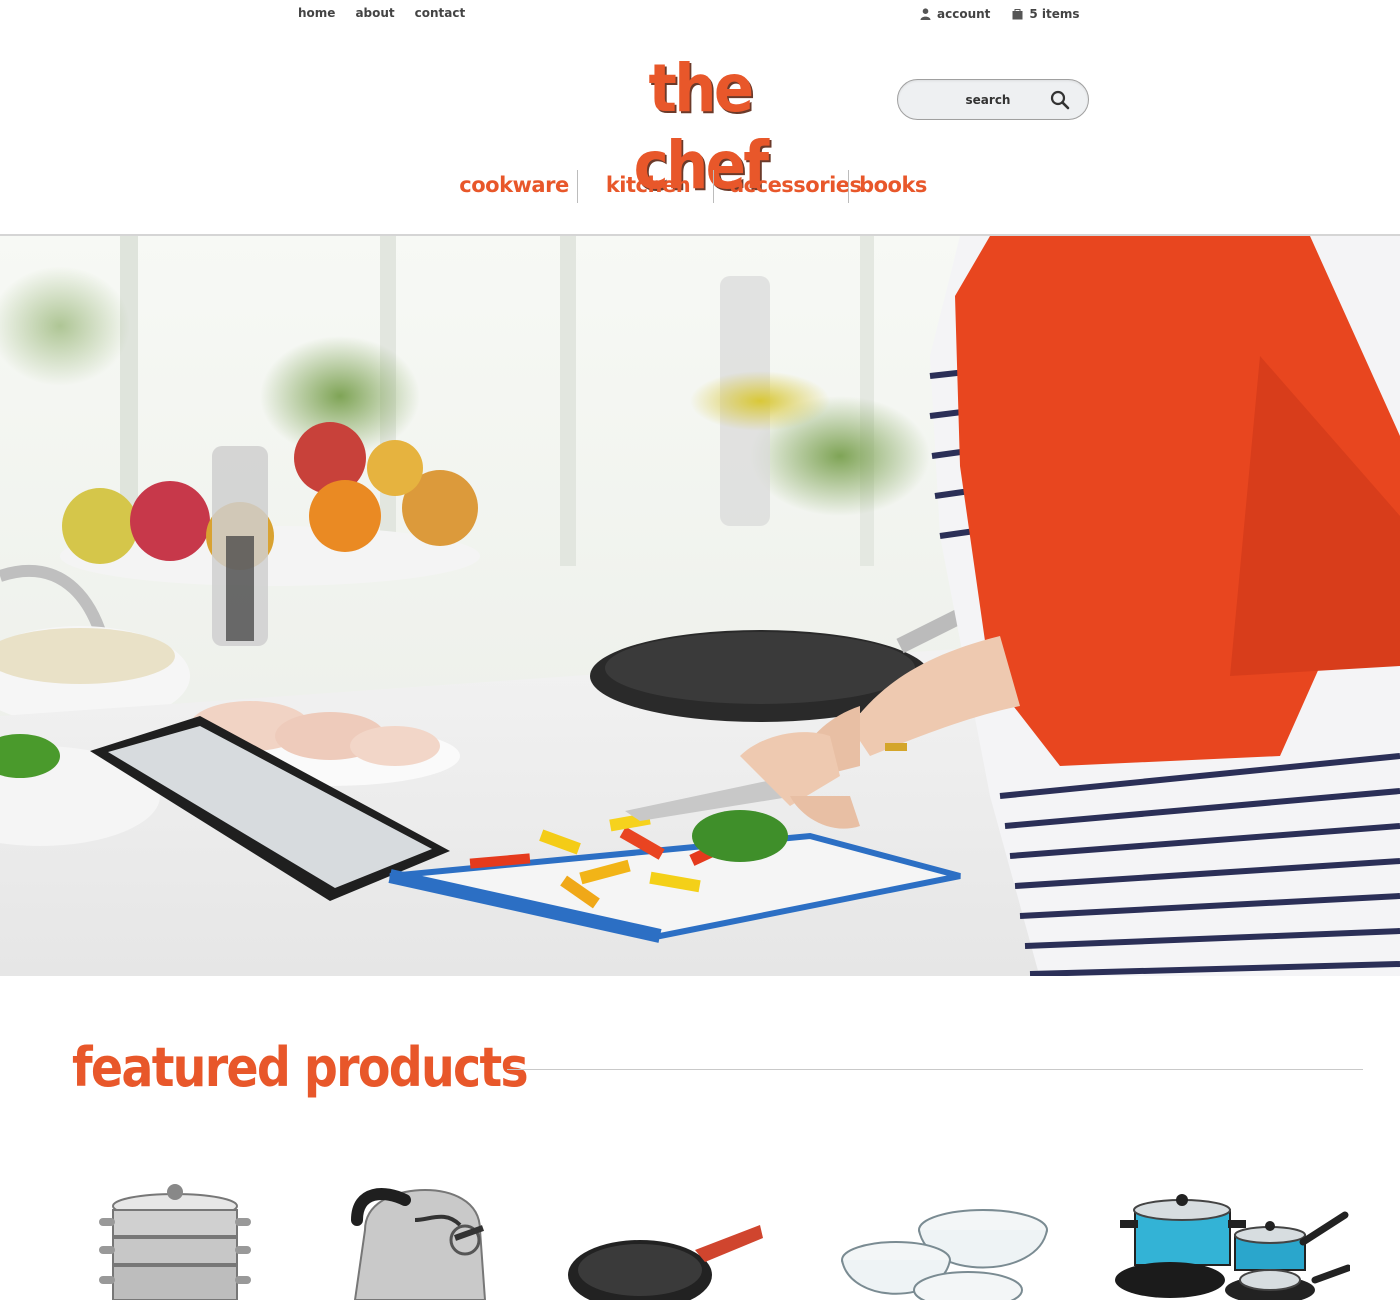 The image size is (1400, 1300). Describe the element at coordinates (1054, 14) in the screenshot. I see `cart-label: 5 items` at that location.